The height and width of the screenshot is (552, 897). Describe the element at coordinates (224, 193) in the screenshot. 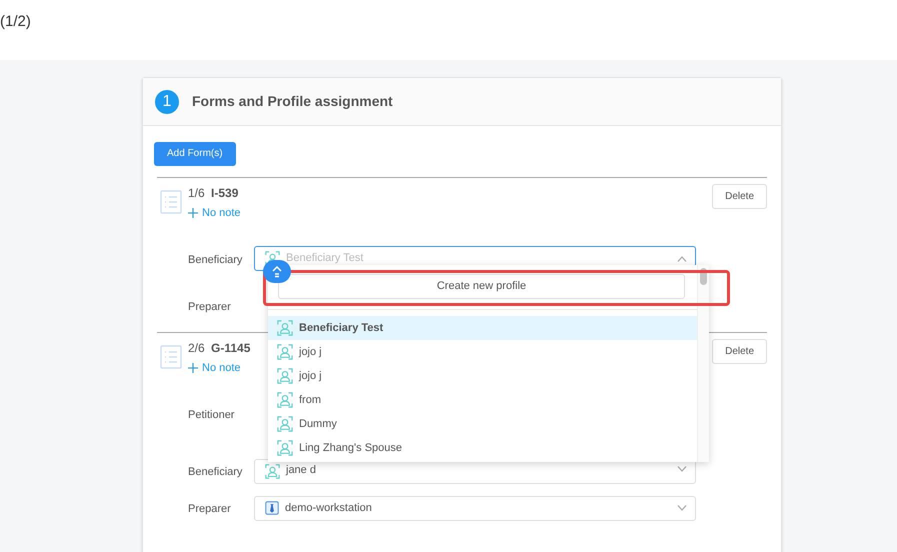

I see `form-code: I-539` at that location.